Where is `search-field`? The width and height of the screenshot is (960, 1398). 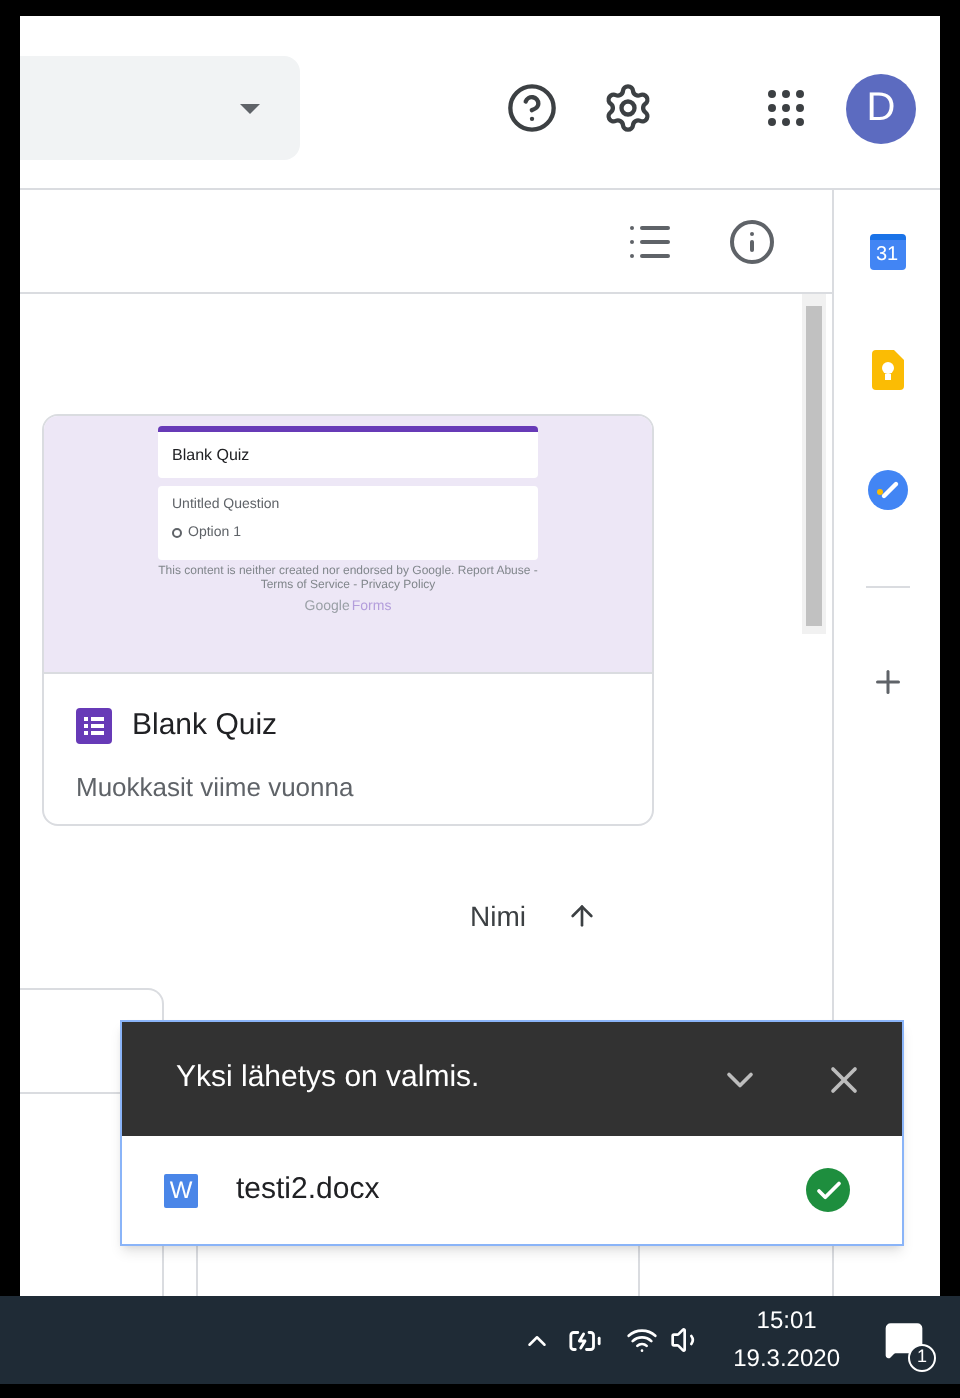
search-field is located at coordinates (160, 108).